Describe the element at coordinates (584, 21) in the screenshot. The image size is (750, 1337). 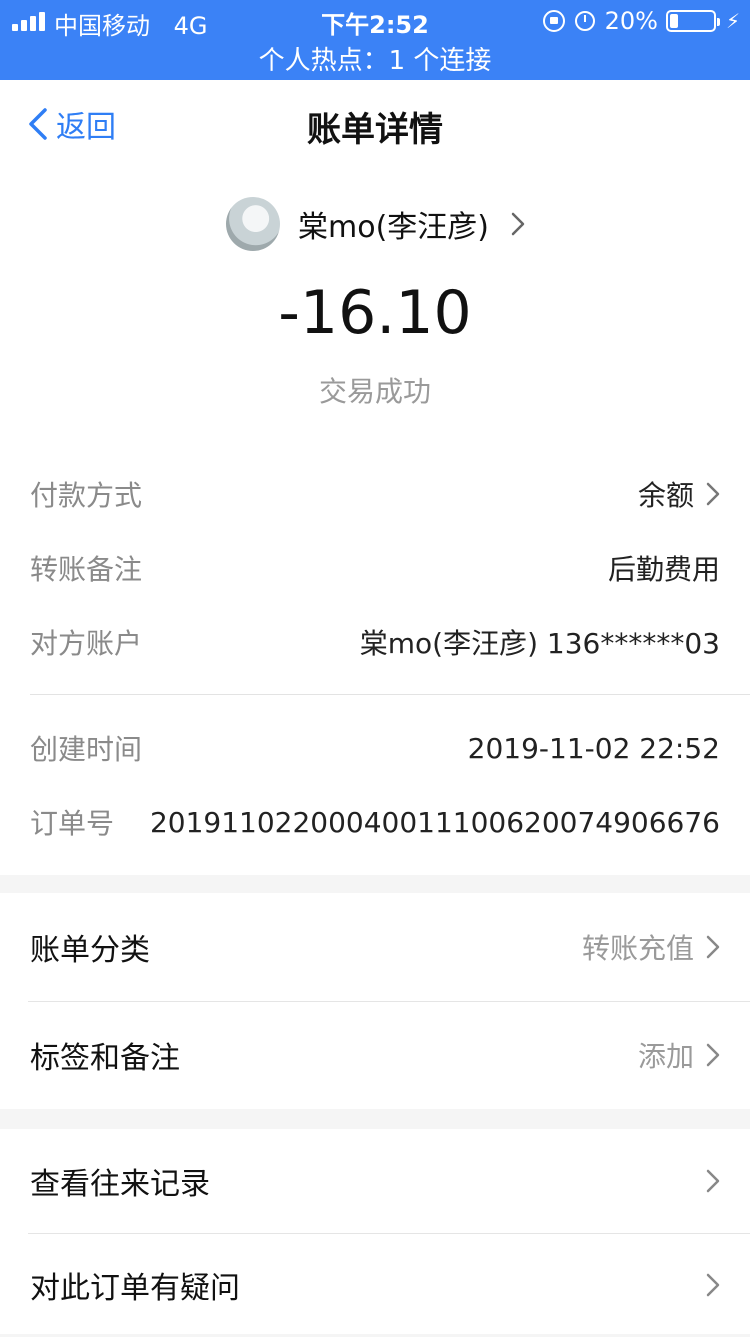
I see `alarm-icon` at that location.